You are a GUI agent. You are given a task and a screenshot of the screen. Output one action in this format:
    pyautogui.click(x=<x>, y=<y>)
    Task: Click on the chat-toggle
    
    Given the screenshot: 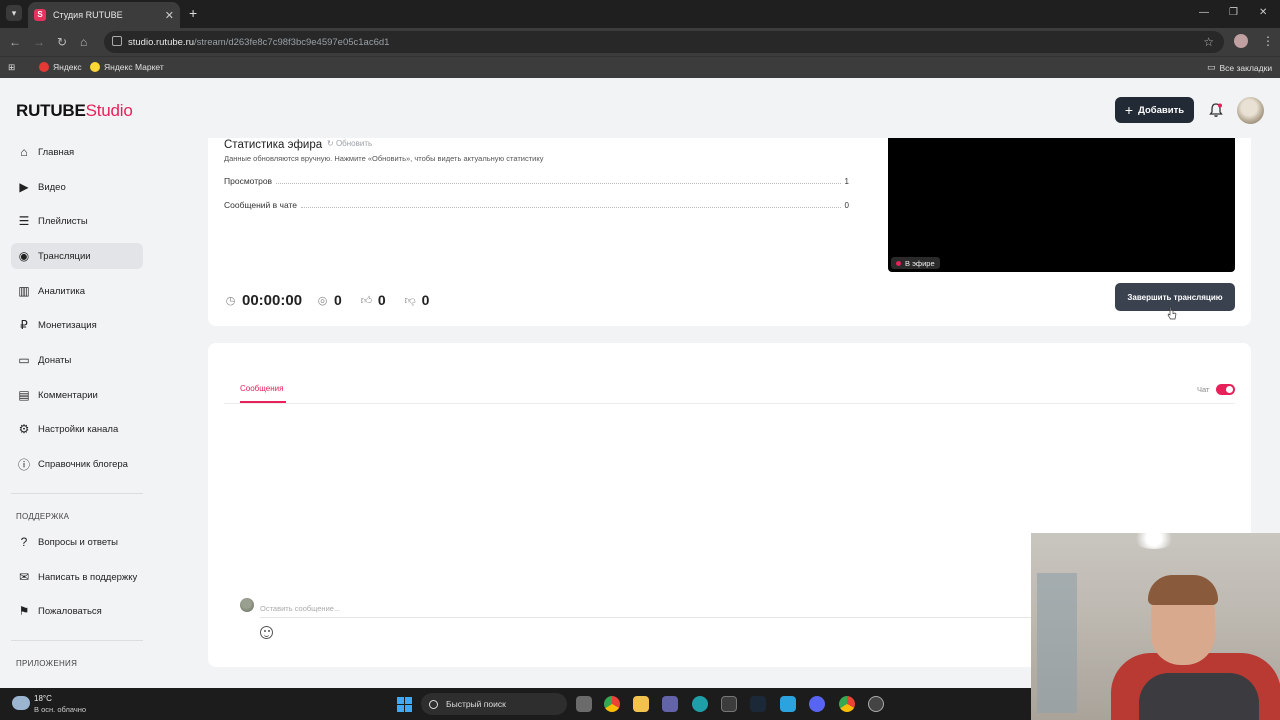 What is the action you would take?
    pyautogui.click(x=1225, y=389)
    